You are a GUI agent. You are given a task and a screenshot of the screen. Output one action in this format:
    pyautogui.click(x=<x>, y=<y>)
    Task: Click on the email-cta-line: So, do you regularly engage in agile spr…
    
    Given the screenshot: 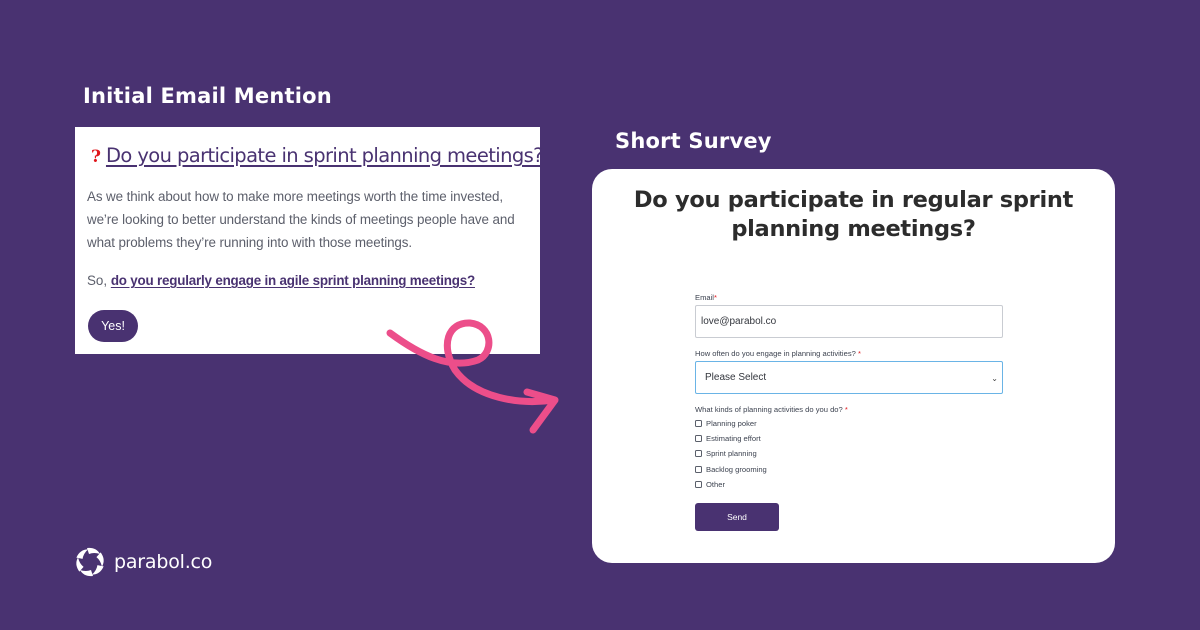 What is the action you would take?
    pyautogui.click(x=281, y=280)
    